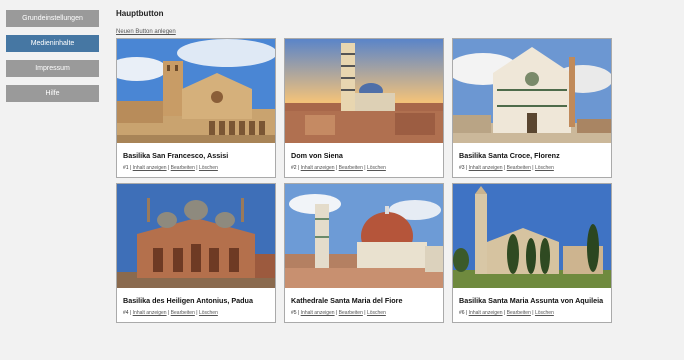 The image size is (684, 360). What do you see at coordinates (140, 13) in the screenshot?
I see `page-title: Hauptbutton` at bounding box center [140, 13].